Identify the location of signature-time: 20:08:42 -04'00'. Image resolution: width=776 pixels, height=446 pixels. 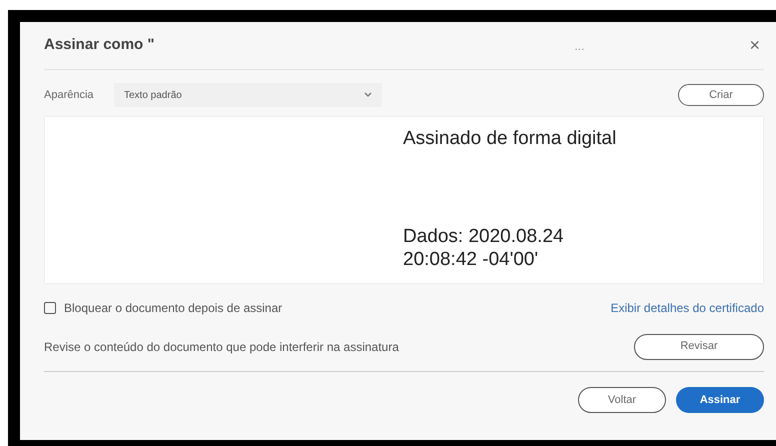
(471, 259).